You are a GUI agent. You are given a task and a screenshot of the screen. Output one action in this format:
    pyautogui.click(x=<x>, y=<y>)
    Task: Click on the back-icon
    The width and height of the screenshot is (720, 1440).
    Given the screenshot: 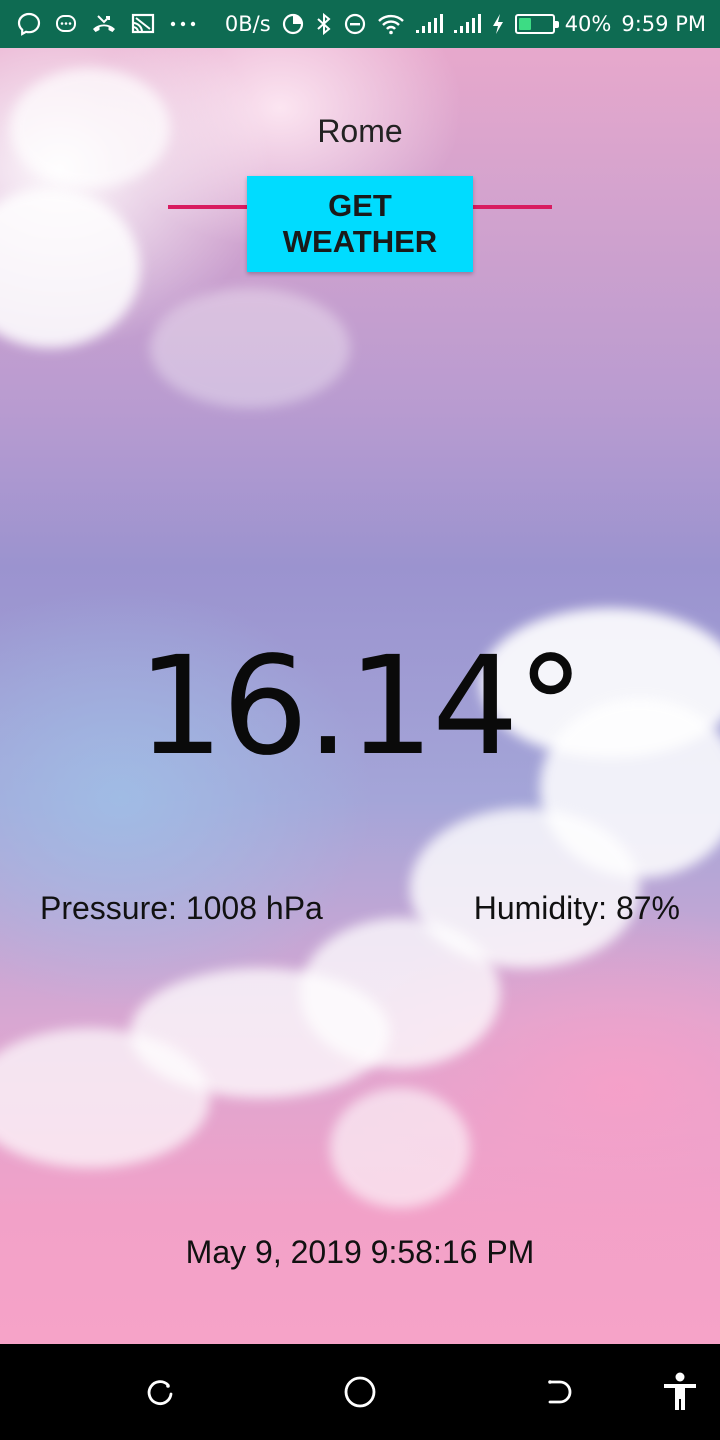 What is the action you would take?
    pyautogui.click(x=560, y=1392)
    